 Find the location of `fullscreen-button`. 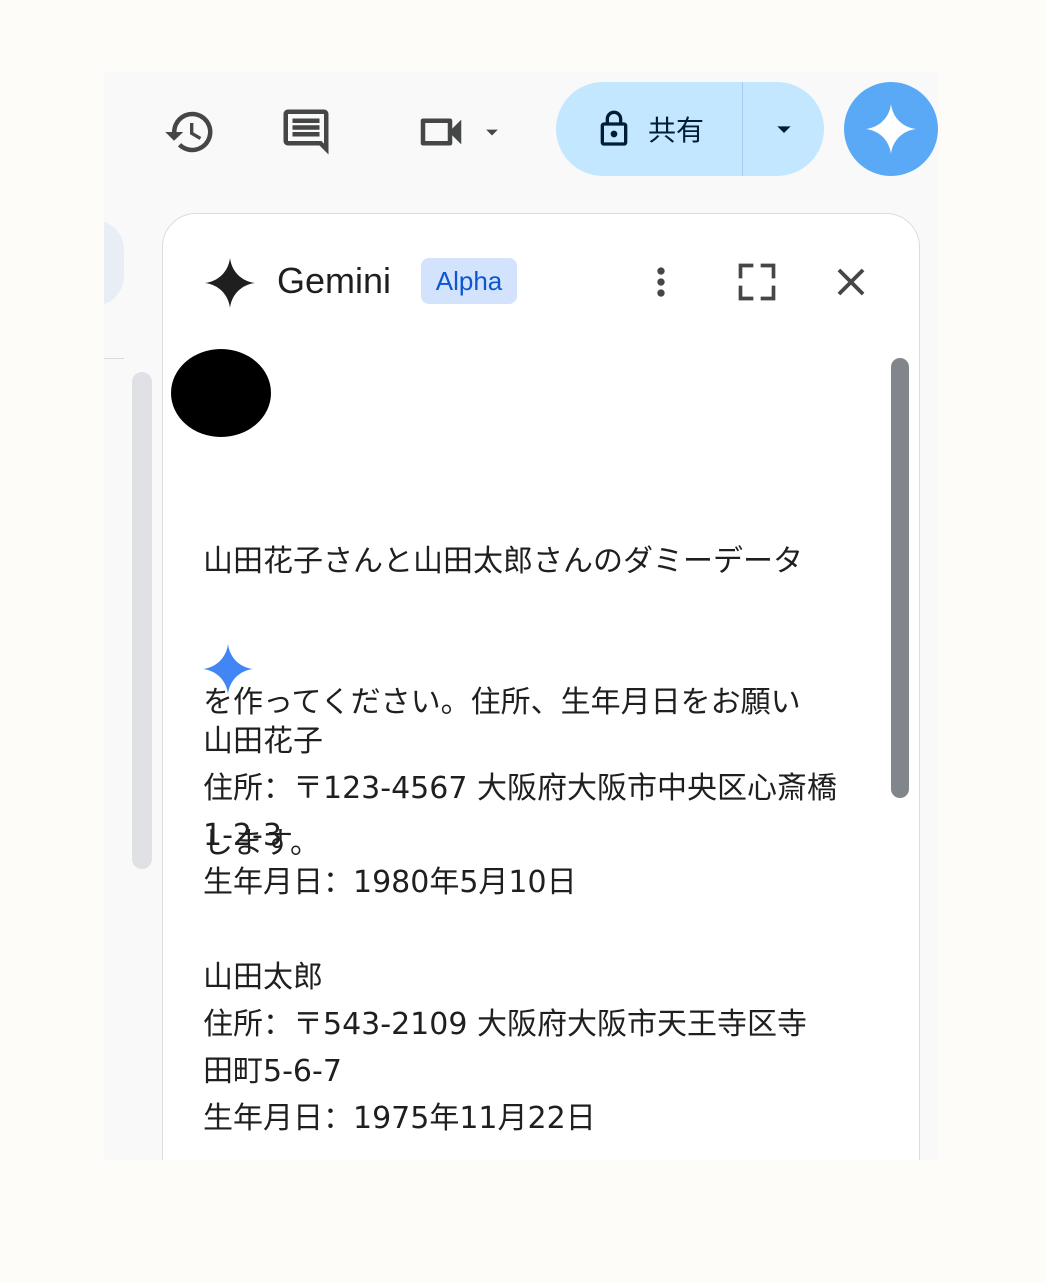

fullscreen-button is located at coordinates (757, 282).